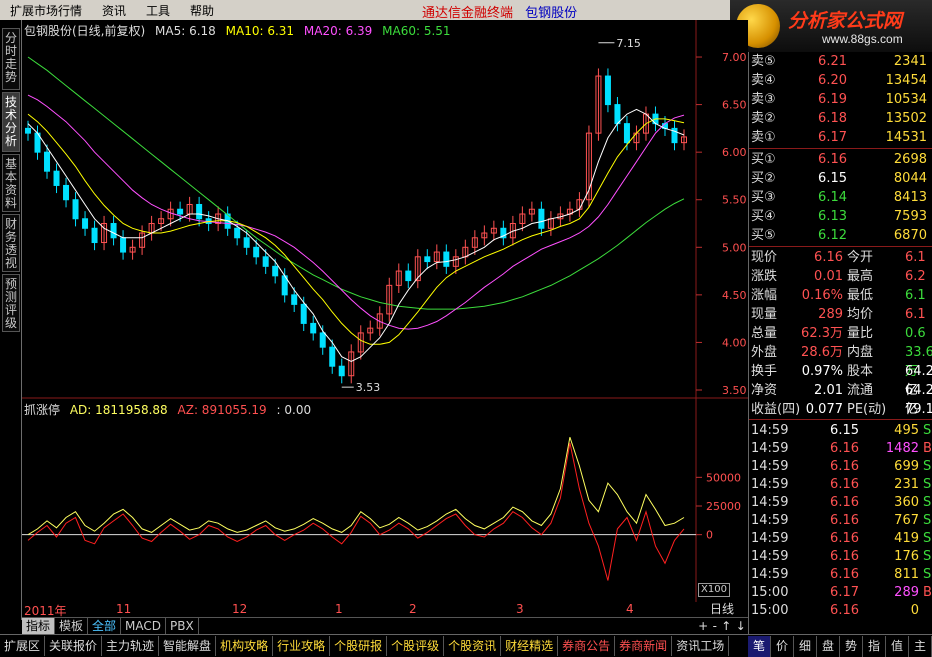 This screenshot has height=657, width=932. Describe the element at coordinates (763, 137) in the screenshot. I see `sell-label: 卖①` at that location.